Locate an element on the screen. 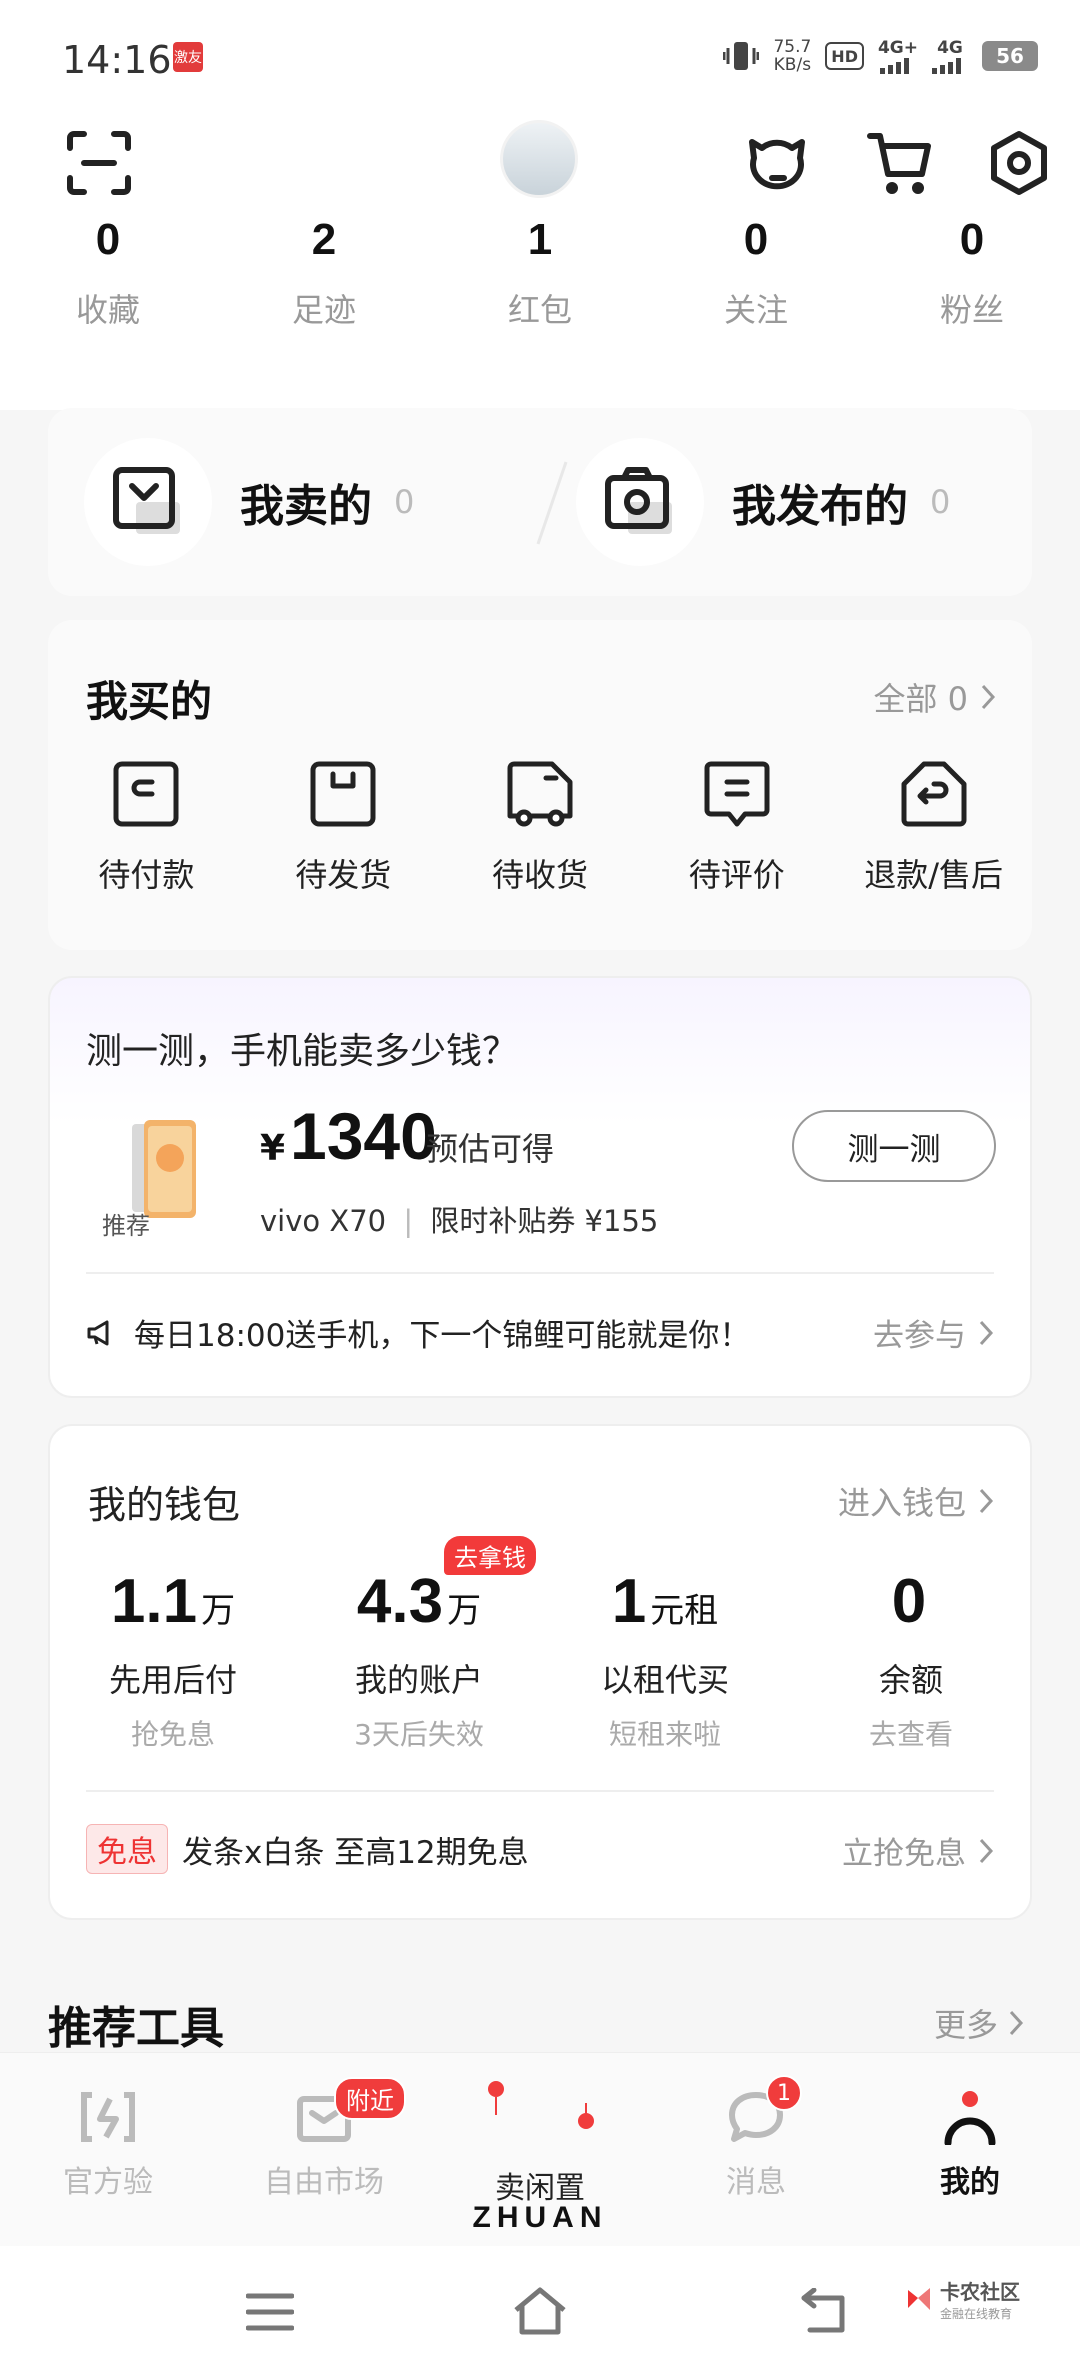  stat-red-packets: 1 红包 is located at coordinates (540, 273).